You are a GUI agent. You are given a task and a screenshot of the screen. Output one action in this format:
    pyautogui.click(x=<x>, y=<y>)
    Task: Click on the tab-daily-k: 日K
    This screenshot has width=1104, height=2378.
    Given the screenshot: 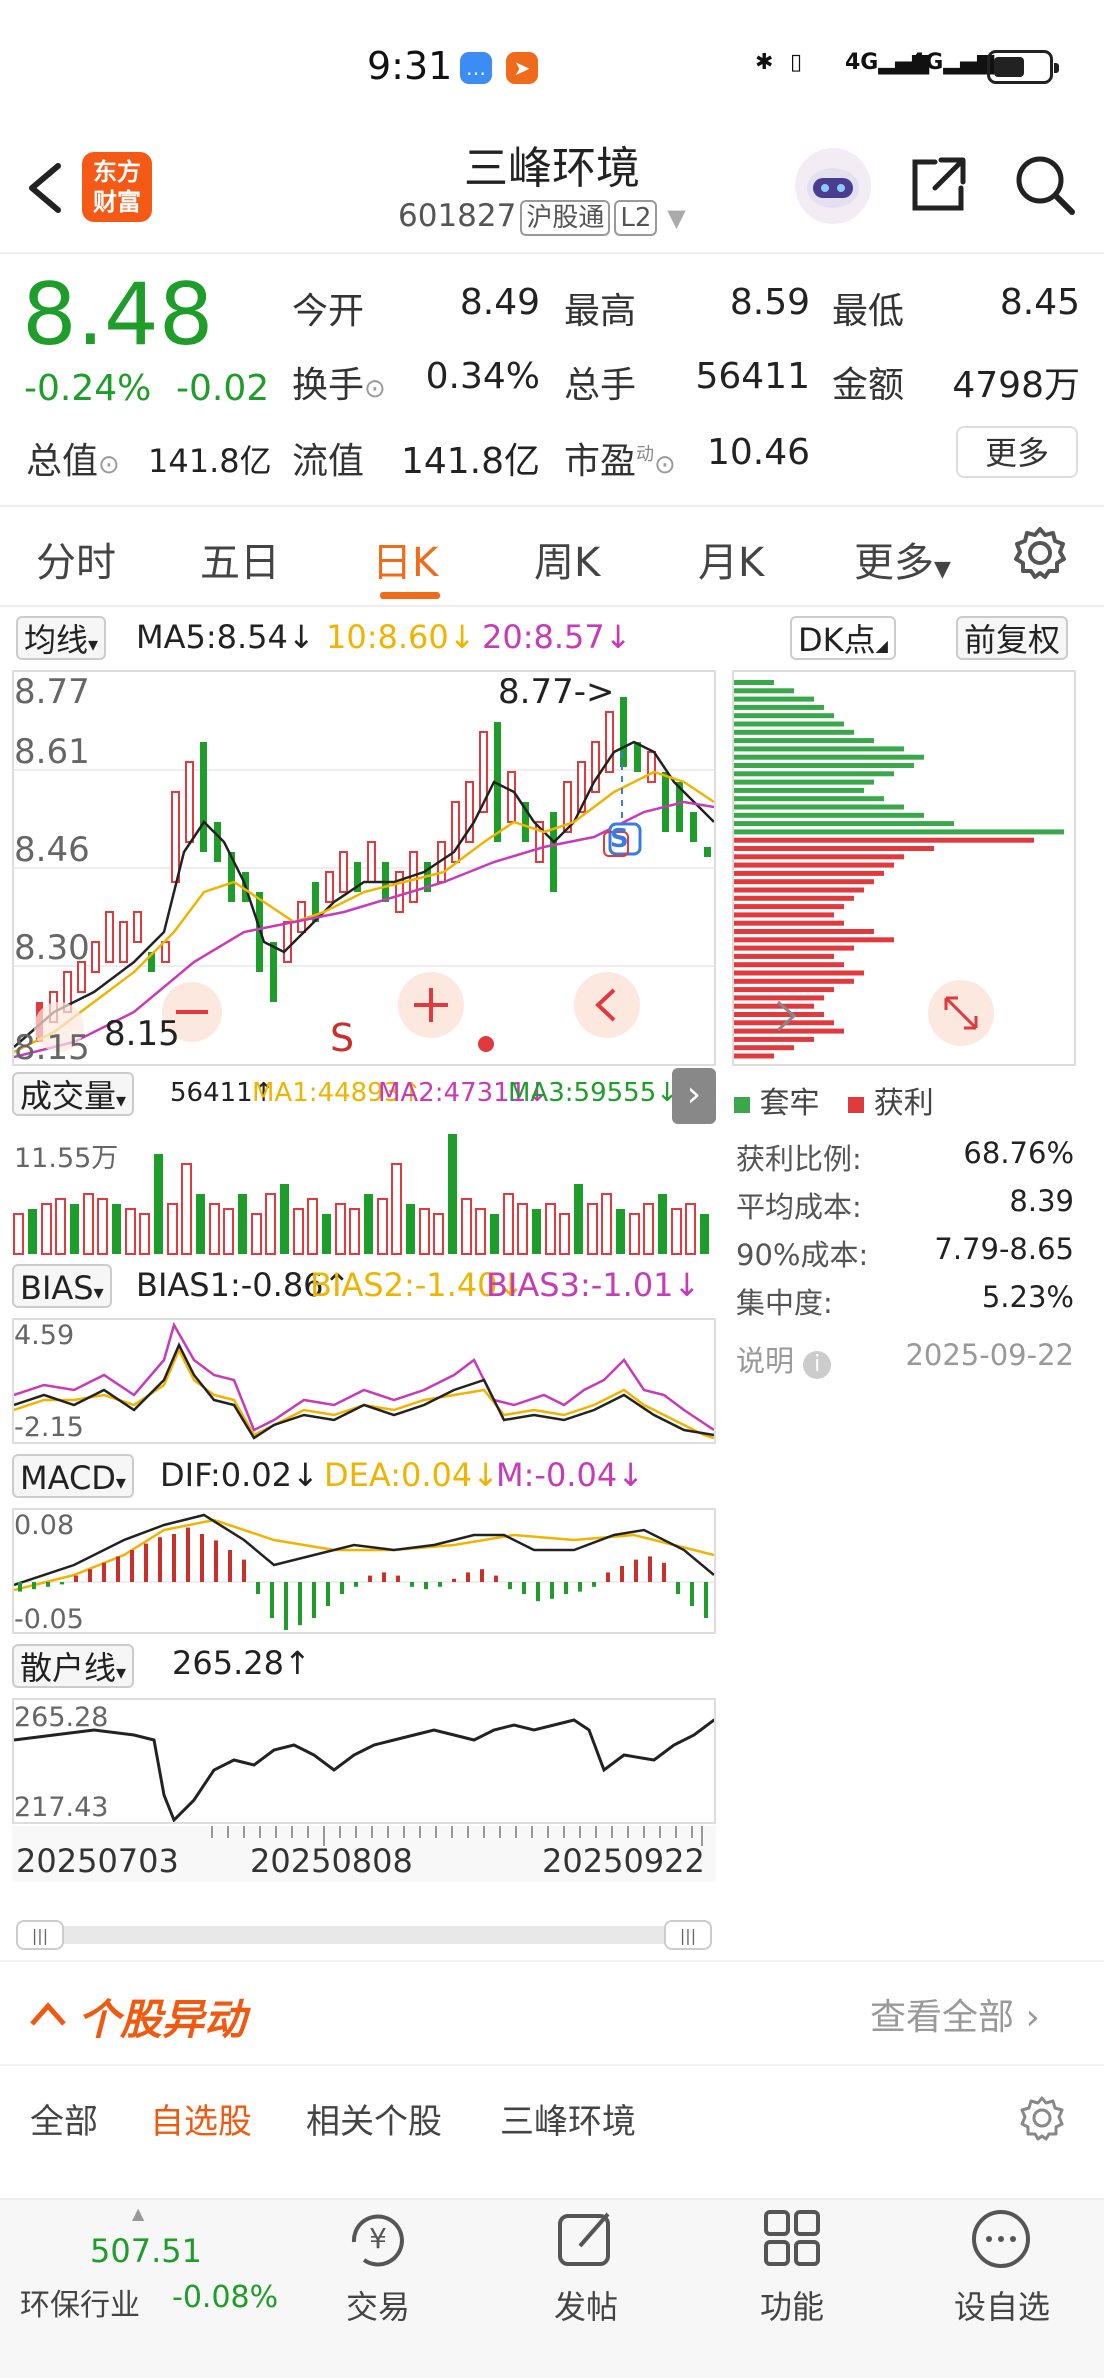 What is the action you would take?
    pyautogui.click(x=405, y=559)
    